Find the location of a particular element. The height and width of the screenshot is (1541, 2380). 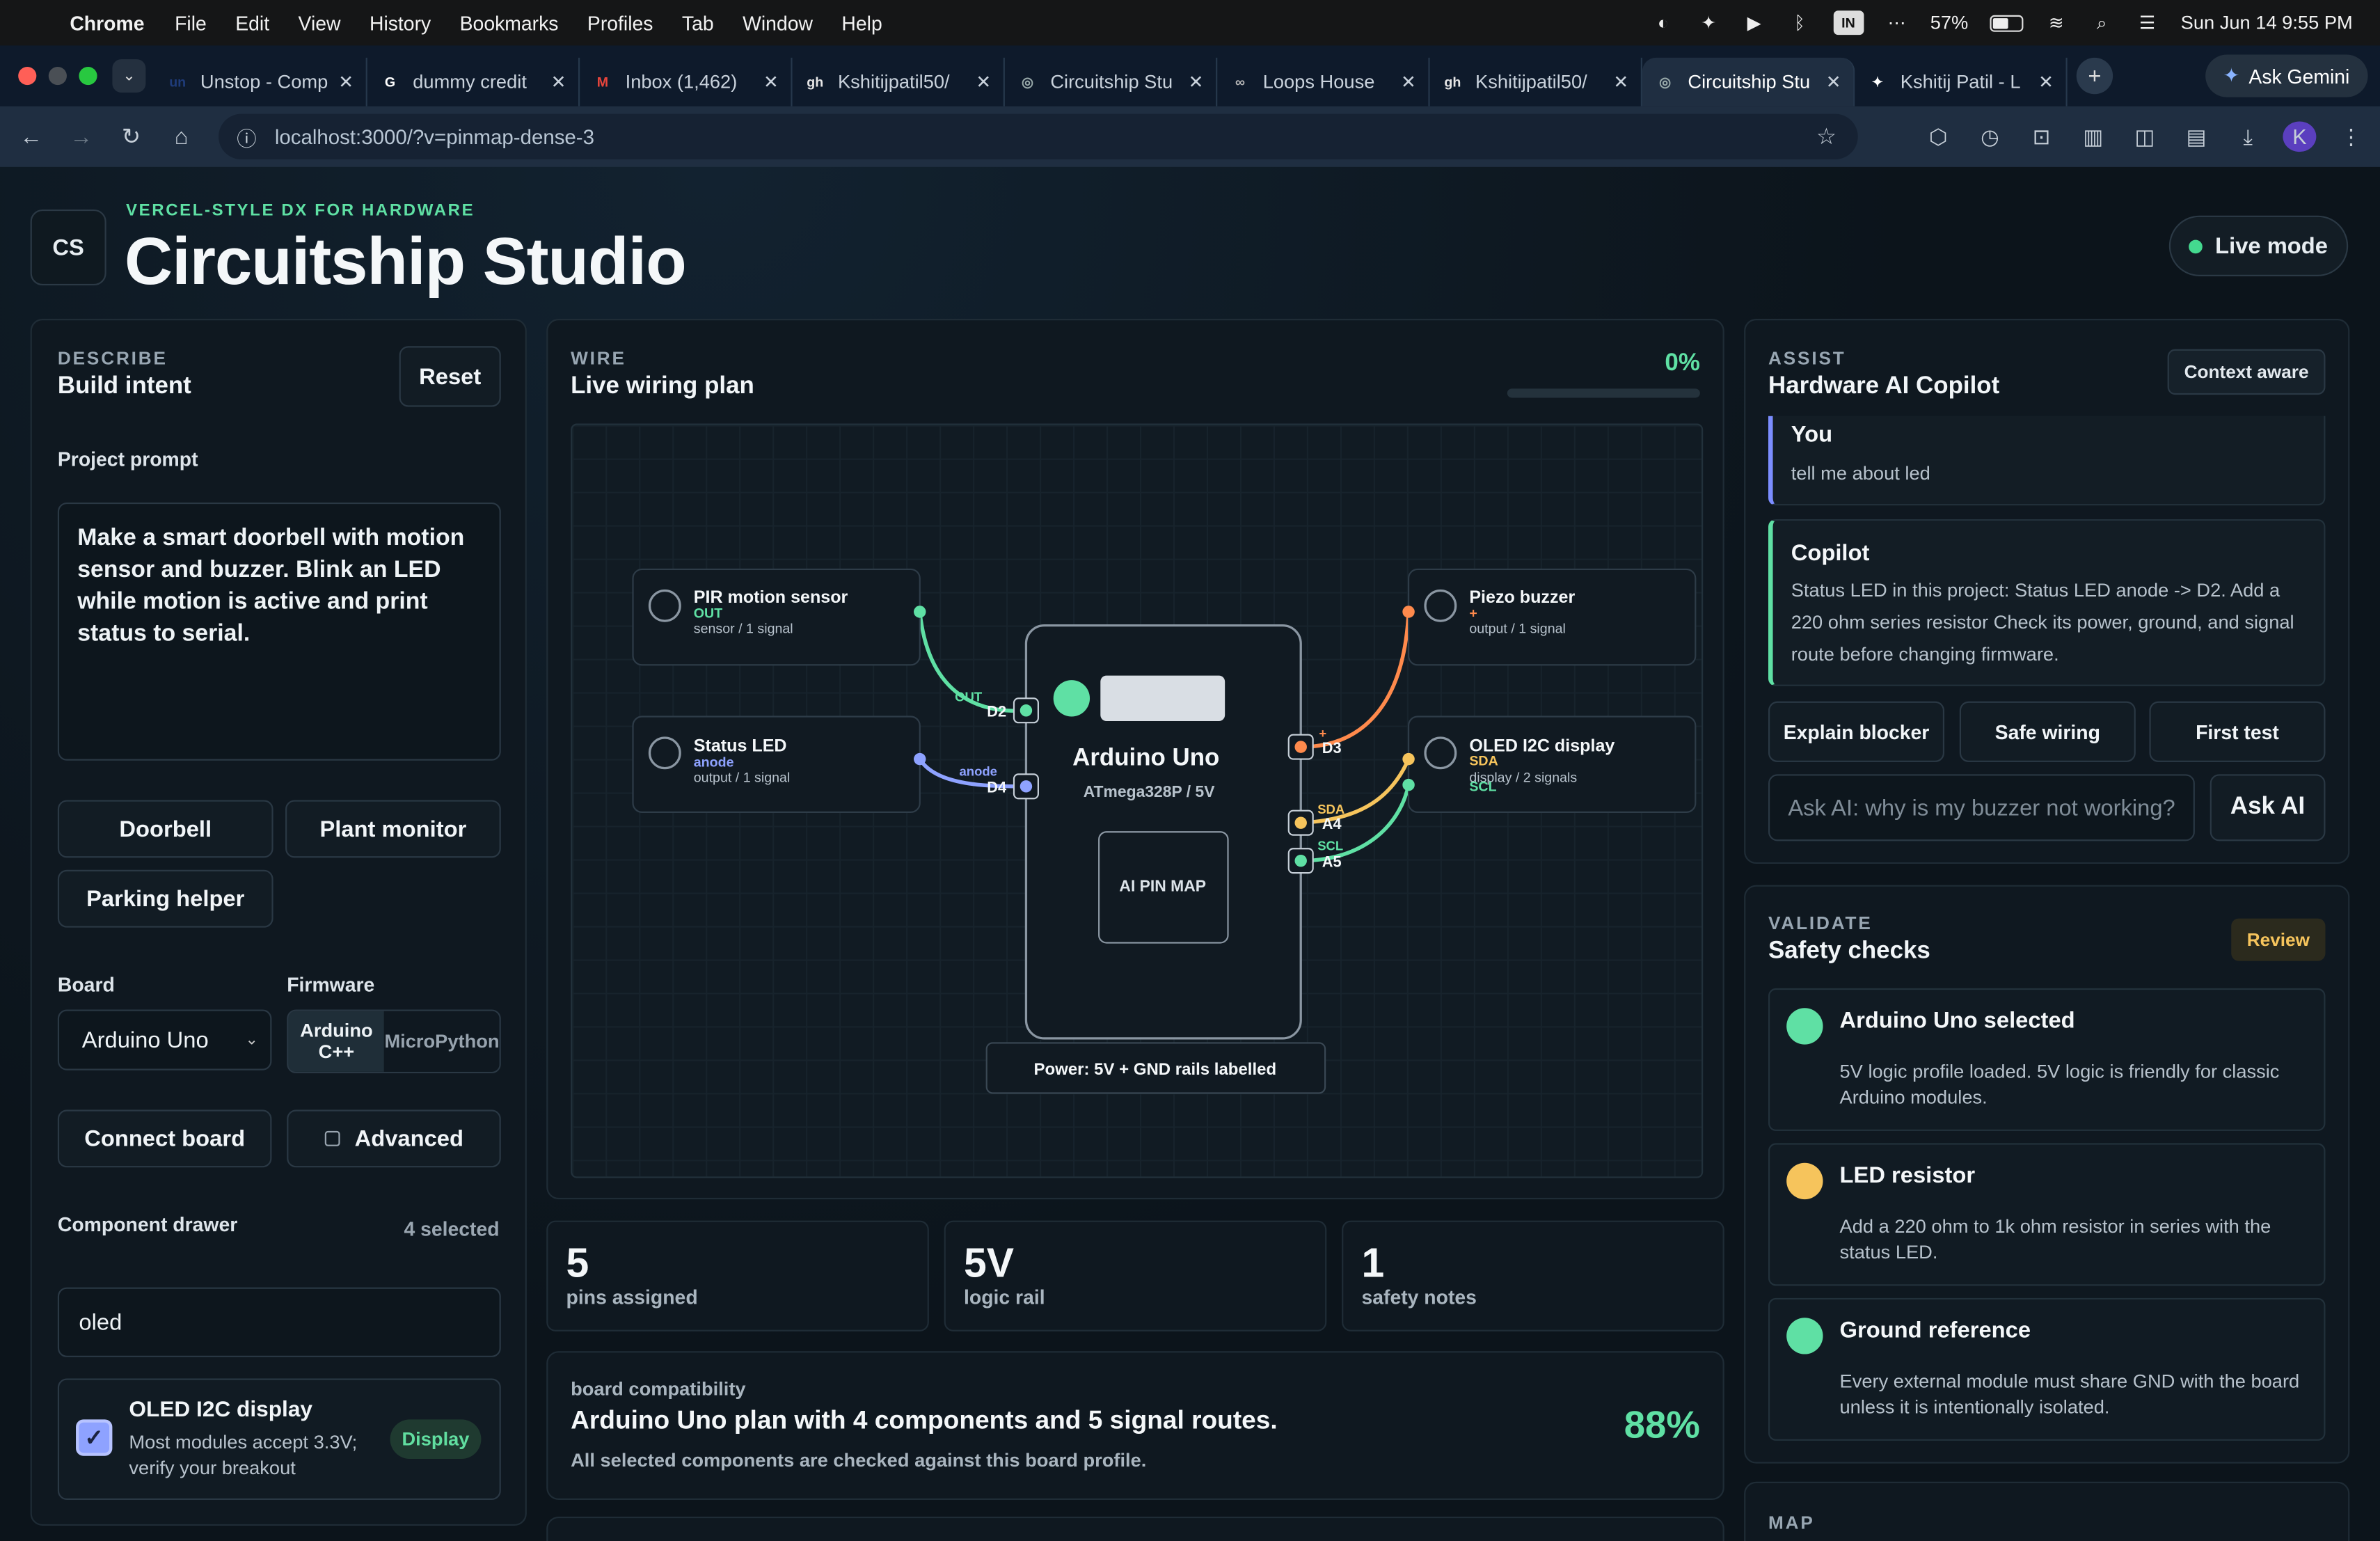

menu-file: File is located at coordinates (191, 22).